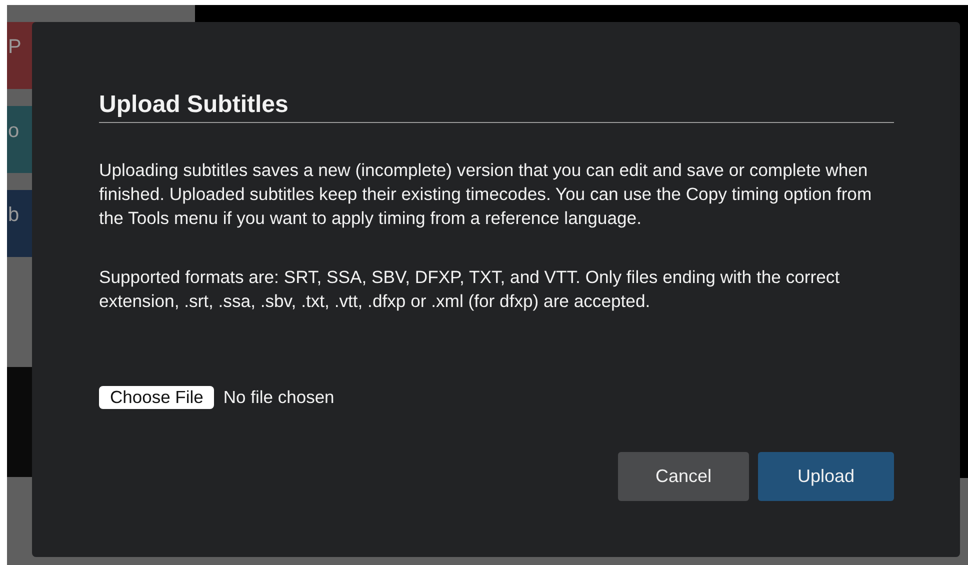  What do you see at coordinates (14, 216) in the screenshot?
I see `panel-label: b` at bounding box center [14, 216].